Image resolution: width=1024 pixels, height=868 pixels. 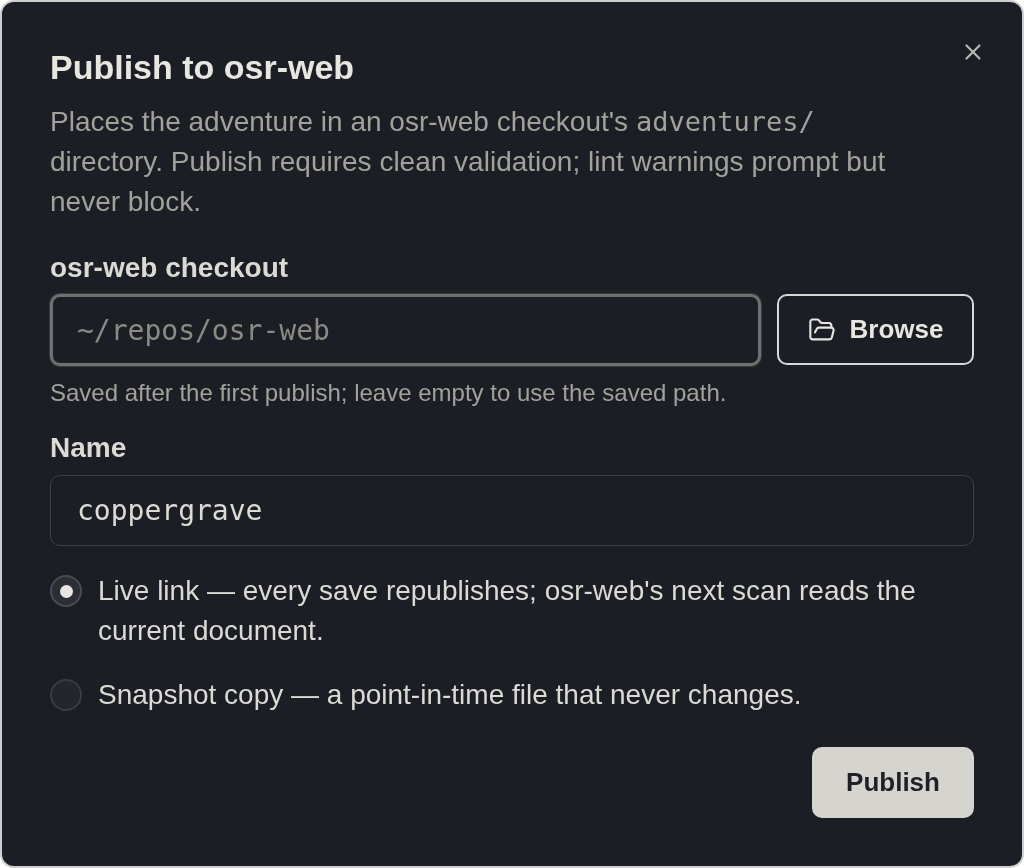 I want to click on radio-label: Snapshot copy — a point-in-time file that never changes., so click(x=450, y=695).